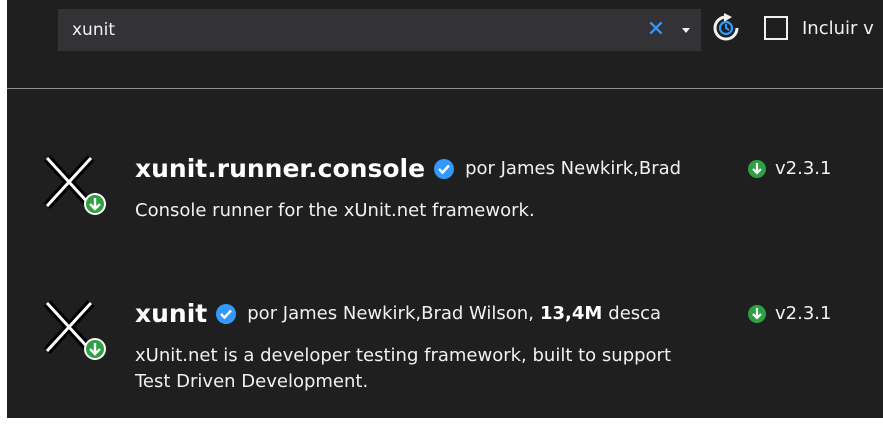  Describe the element at coordinates (352, 30) in the screenshot. I see `search-input` at that location.